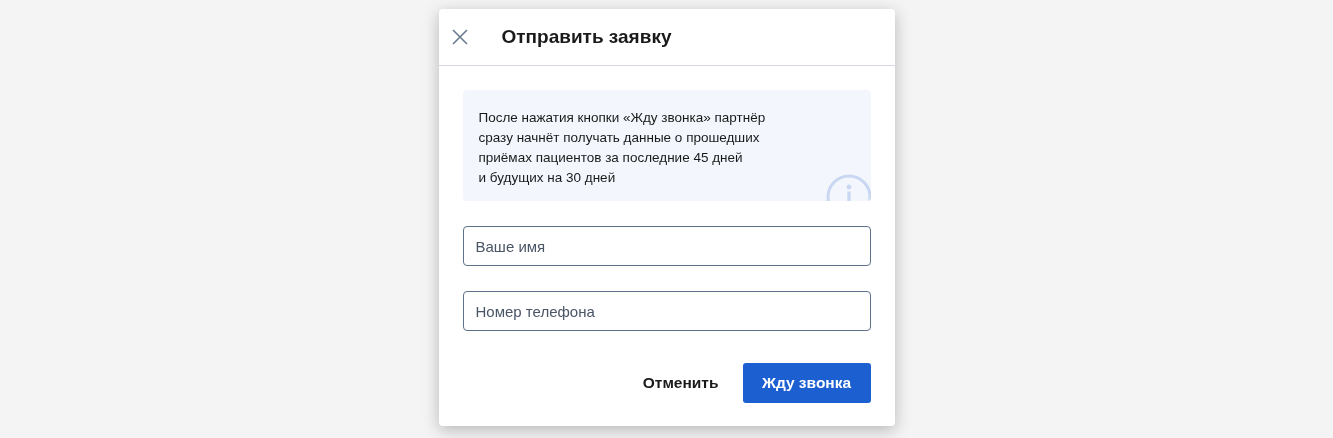 The image size is (1333, 438). What do you see at coordinates (847, 187) in the screenshot?
I see `info-icon` at bounding box center [847, 187].